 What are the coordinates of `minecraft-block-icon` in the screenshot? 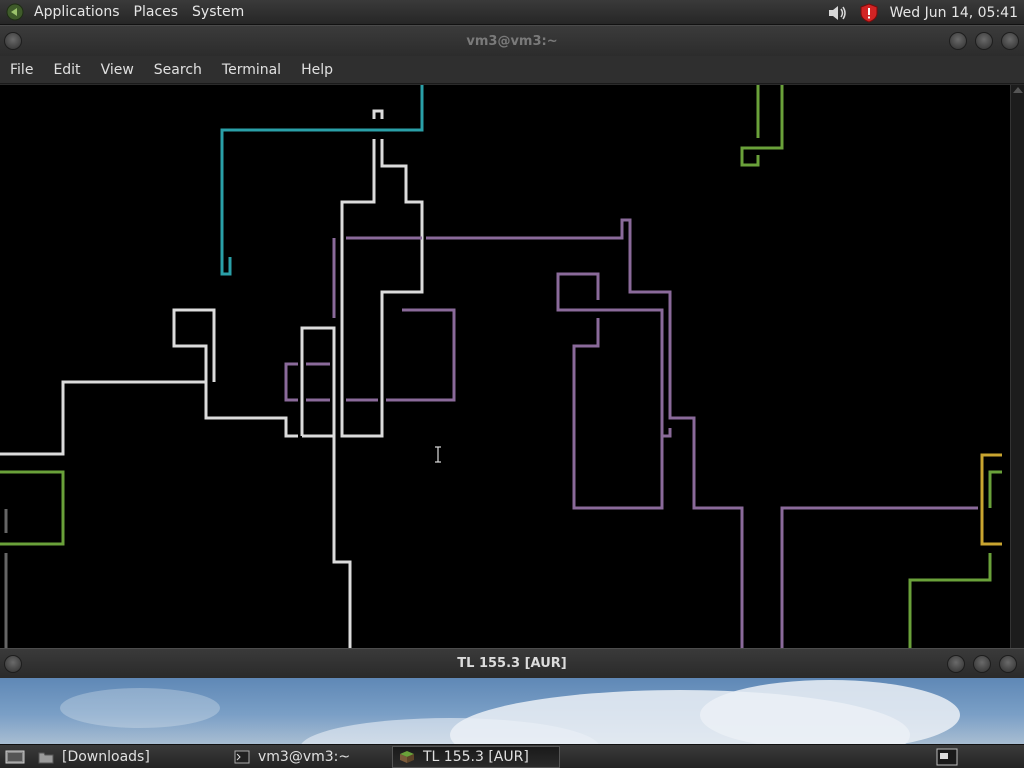 It's located at (407, 756).